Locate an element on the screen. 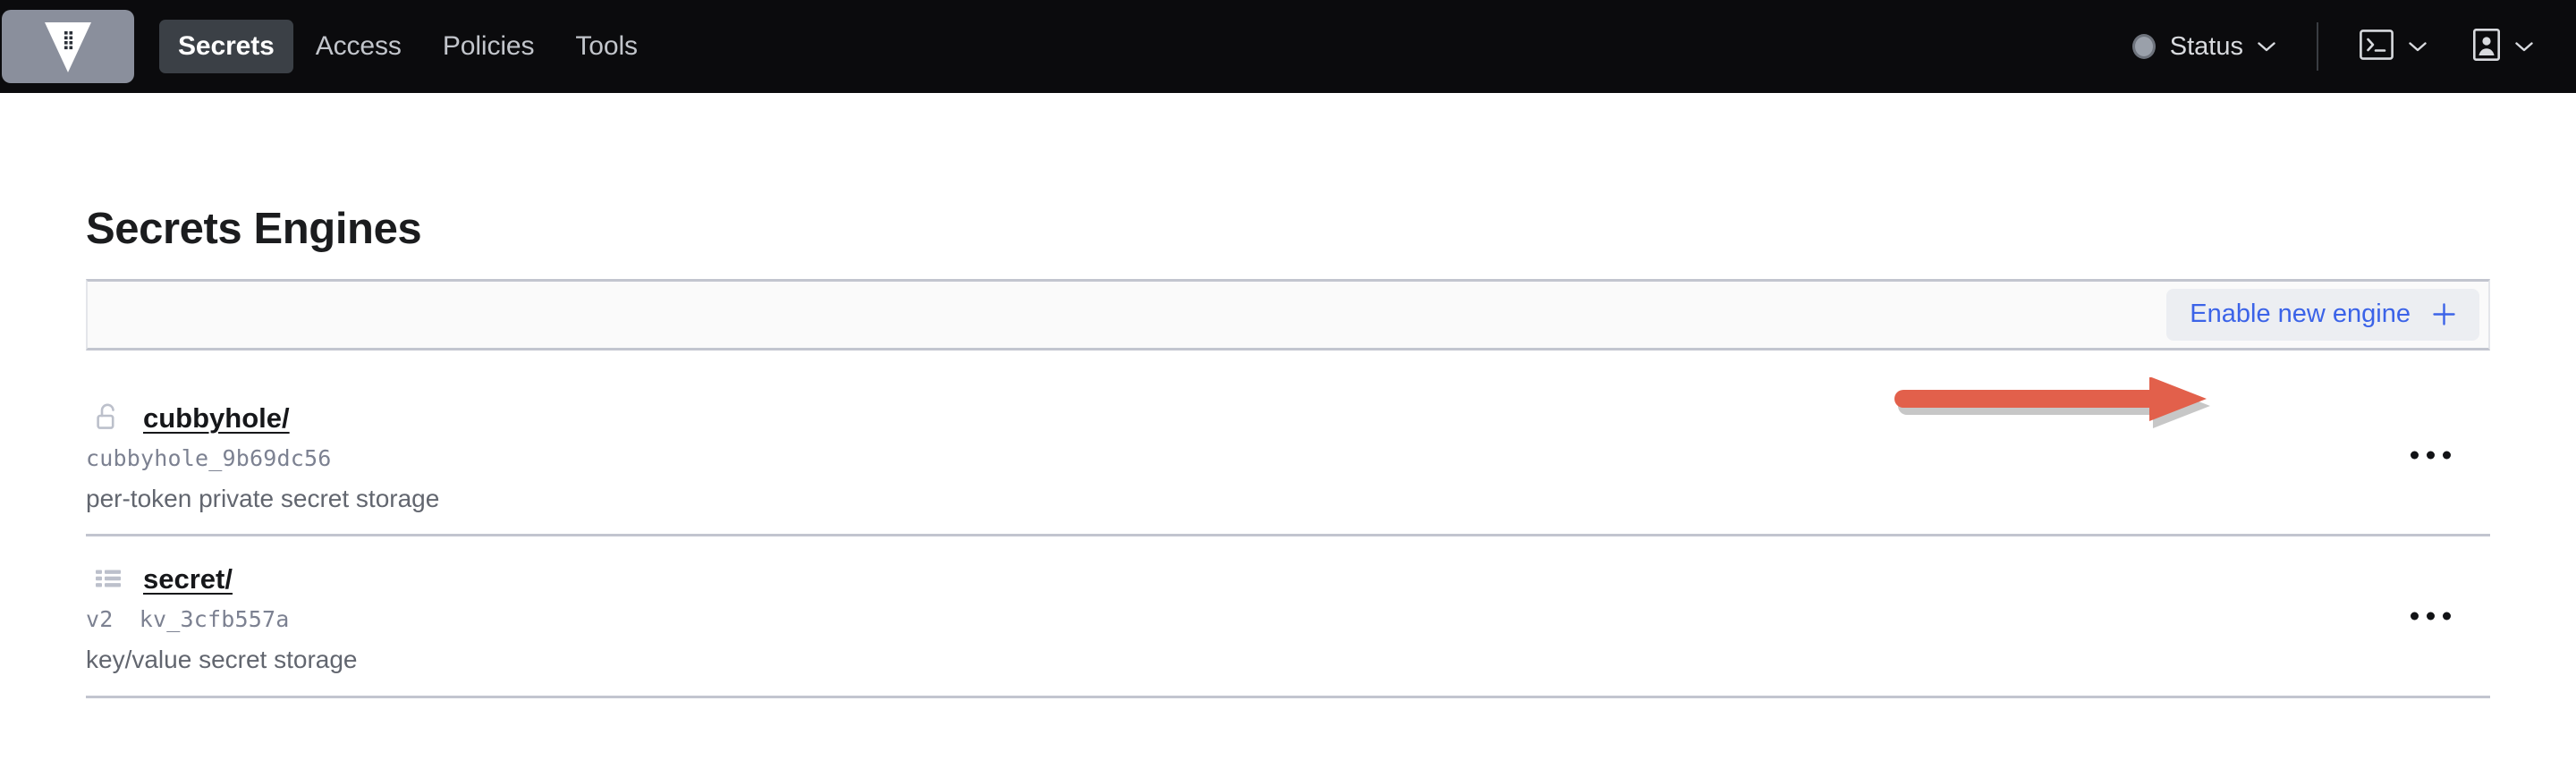  nav-tab-tools: Tools is located at coordinates (606, 47).